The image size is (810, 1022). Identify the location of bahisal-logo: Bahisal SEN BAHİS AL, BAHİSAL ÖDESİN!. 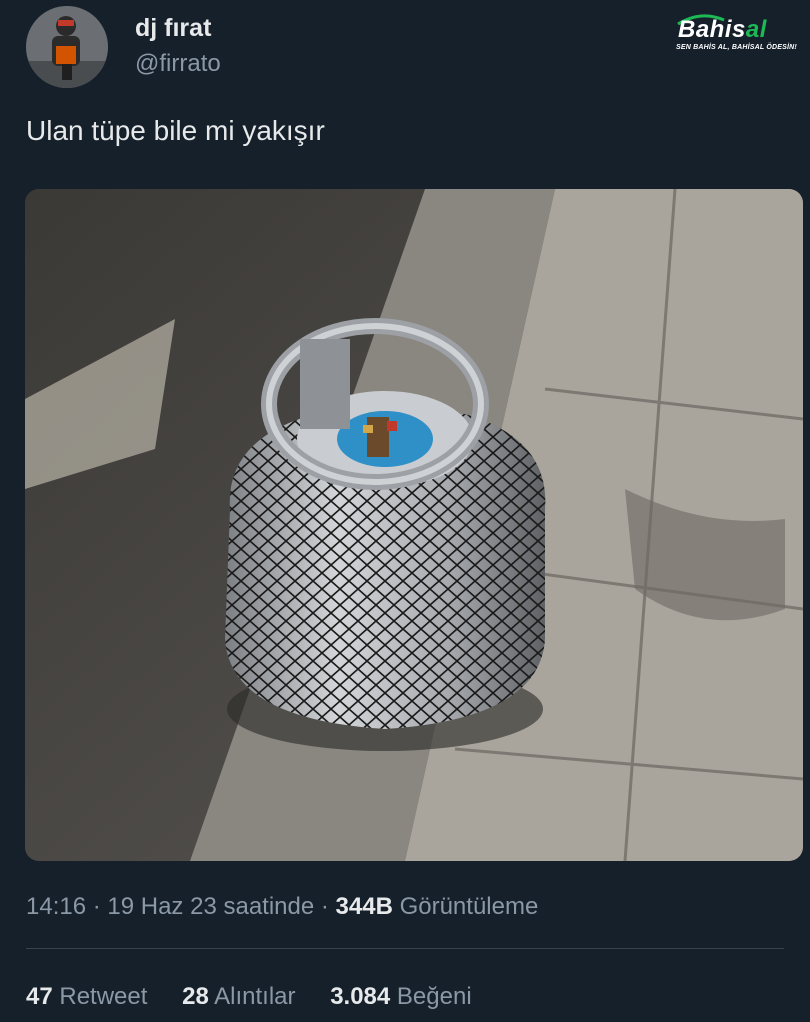
(735, 35).